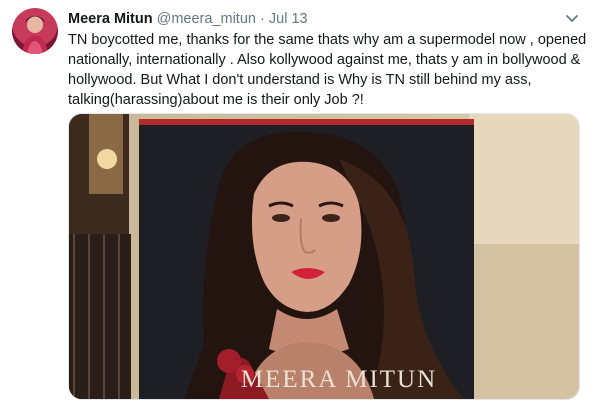 The width and height of the screenshot is (600, 400). I want to click on tweet-date: Jul 13, so click(288, 19).